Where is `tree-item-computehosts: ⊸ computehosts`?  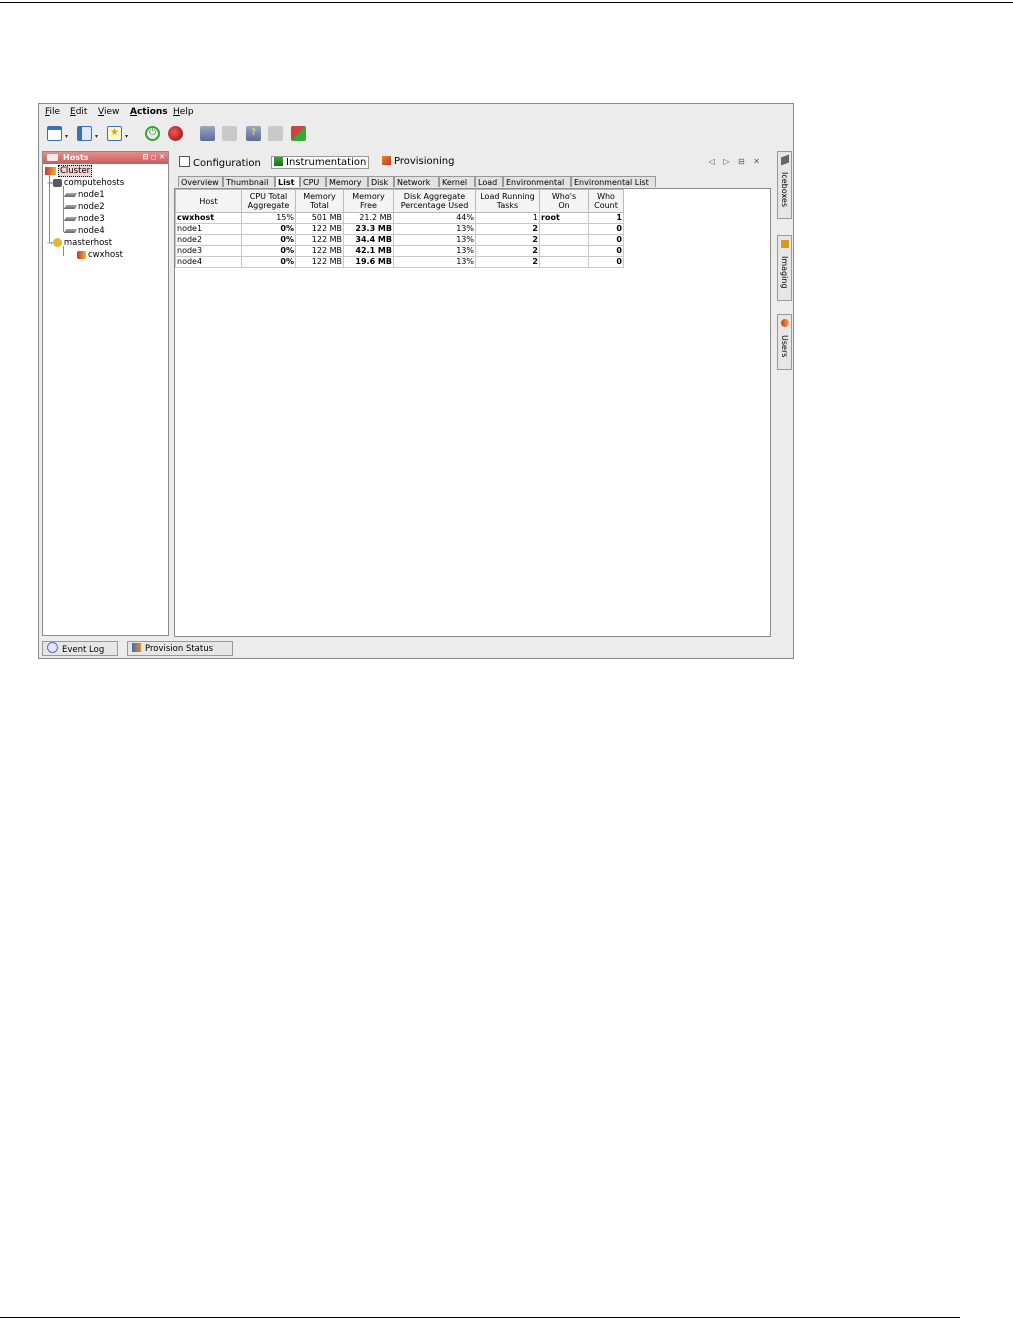
tree-item-computehosts: ⊸ computehosts is located at coordinates (85, 184).